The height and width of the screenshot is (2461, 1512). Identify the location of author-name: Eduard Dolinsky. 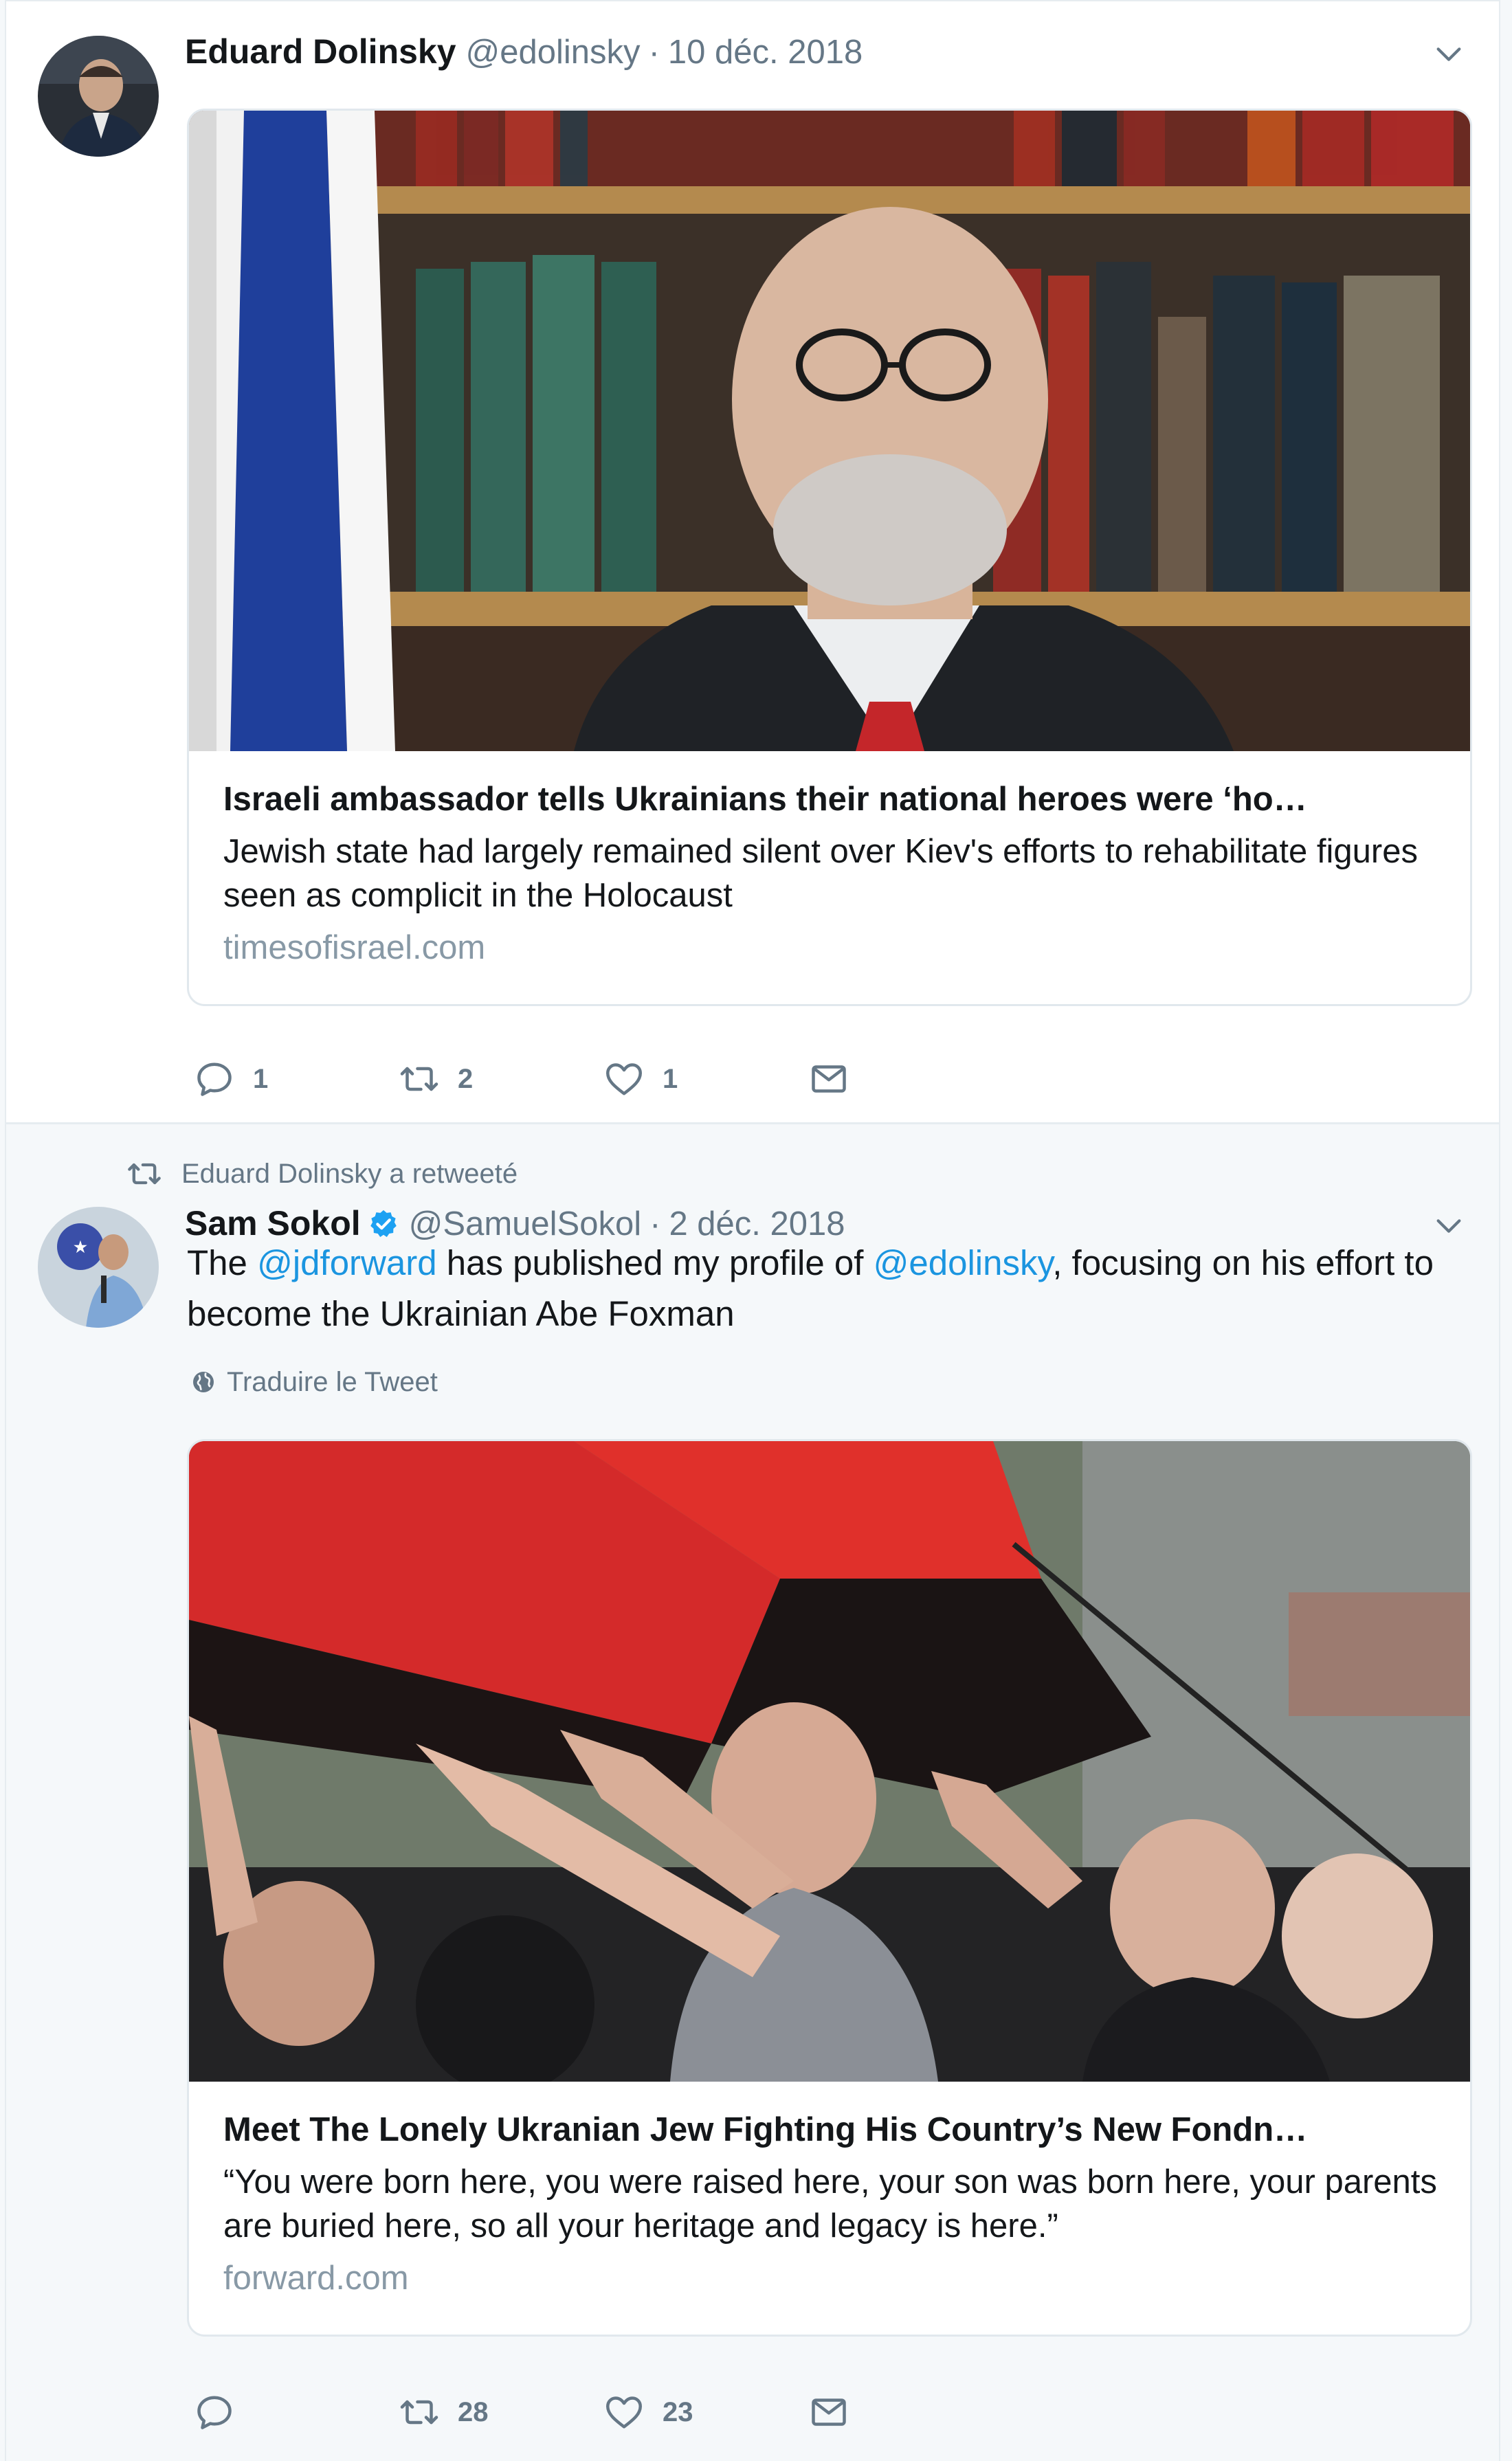
(320, 51).